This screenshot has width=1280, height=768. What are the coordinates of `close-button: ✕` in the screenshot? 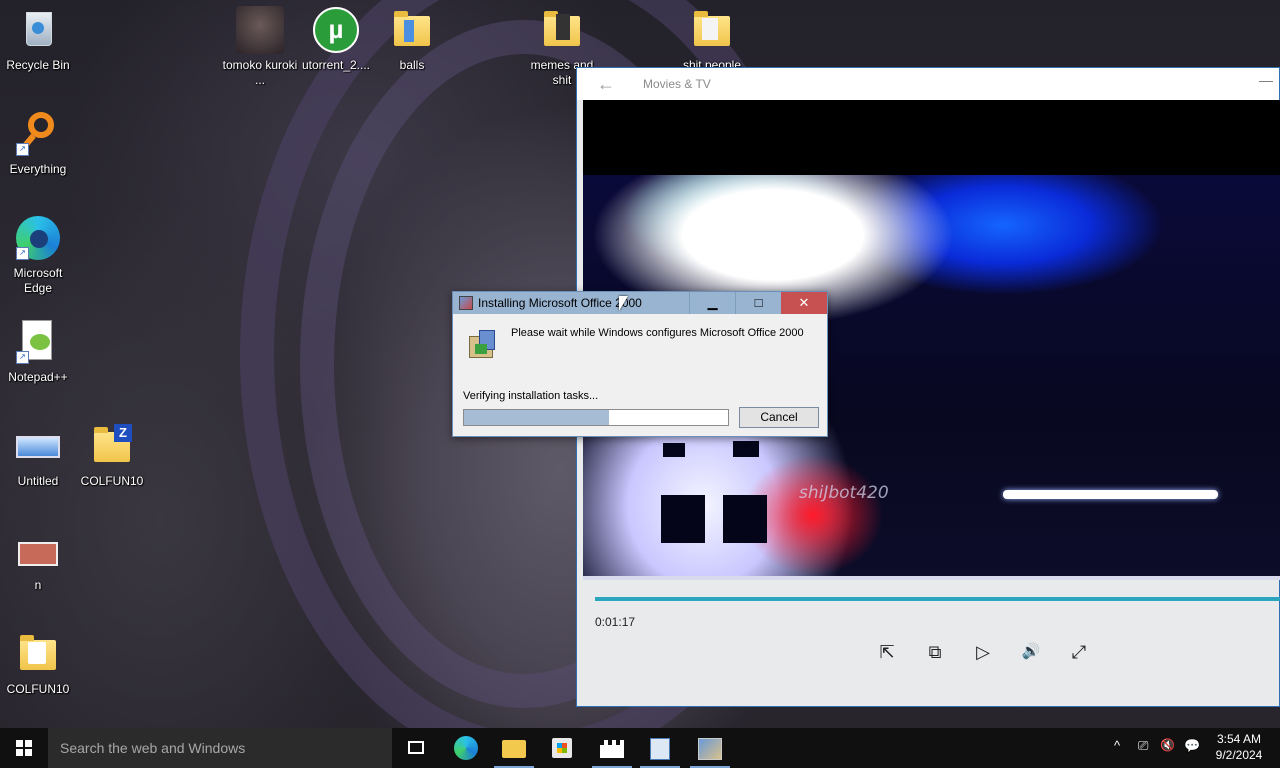 It's located at (804, 303).